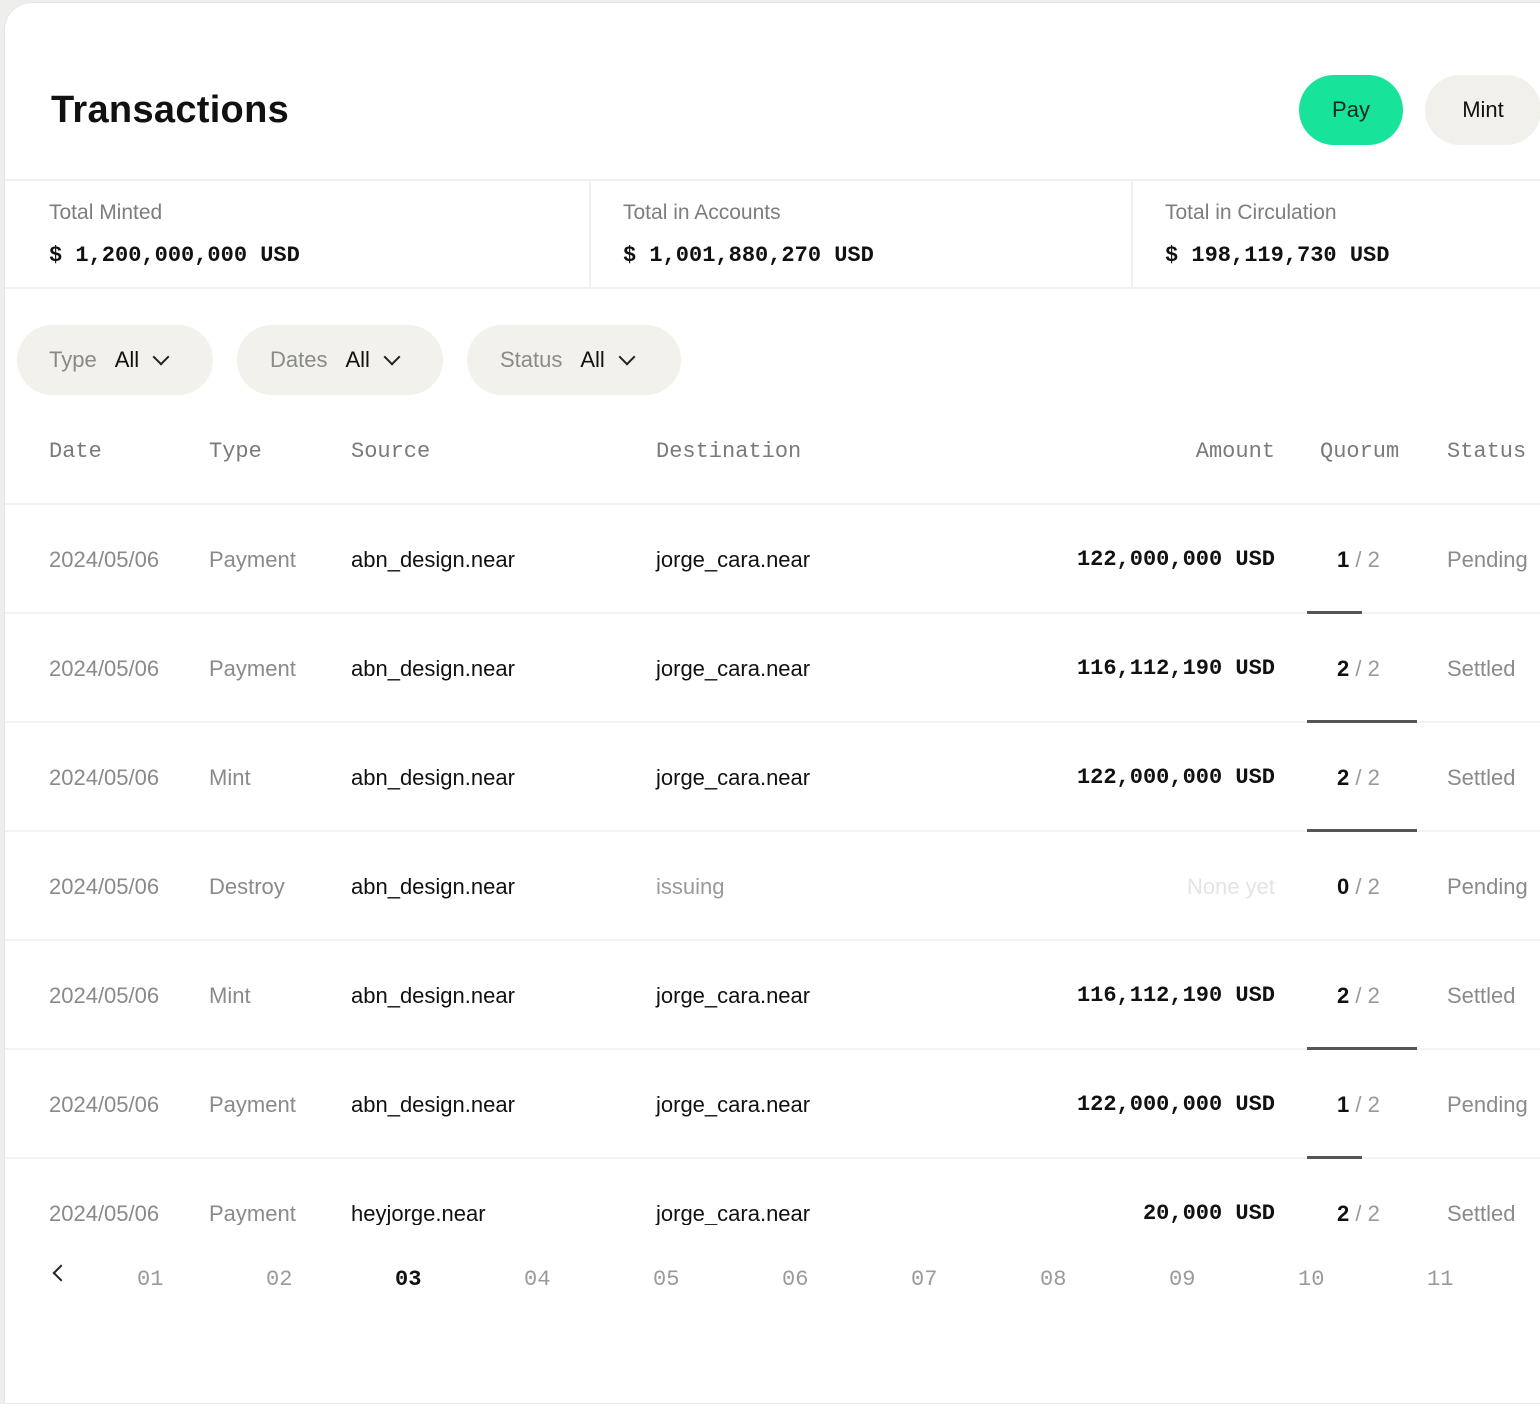 The image size is (1540, 1404). What do you see at coordinates (862, 234) in the screenshot?
I see `stat-total-in-accounts: Total in Accounts $ 1,001,880,270 USD` at bounding box center [862, 234].